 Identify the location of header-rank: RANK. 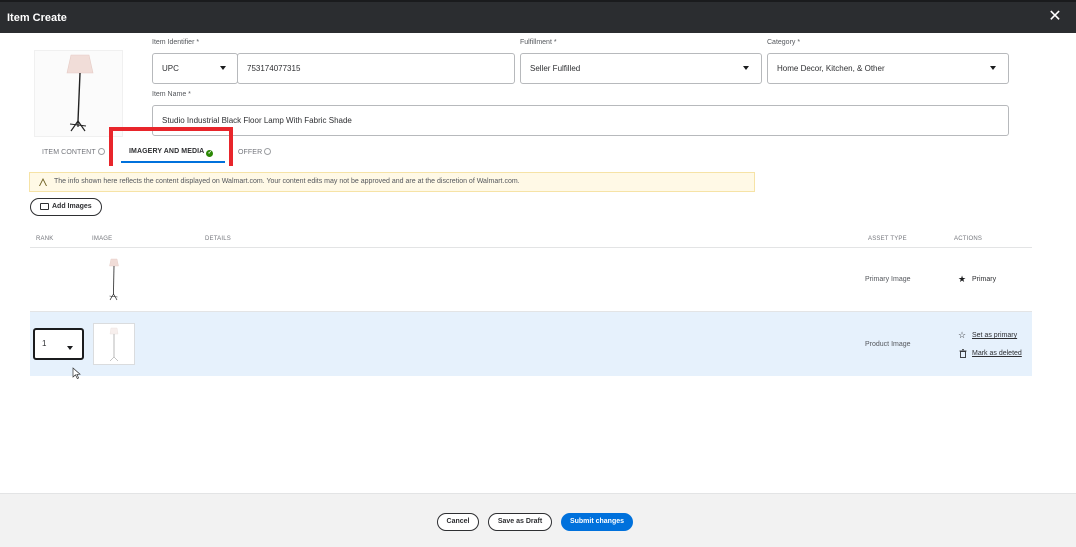
(45, 239).